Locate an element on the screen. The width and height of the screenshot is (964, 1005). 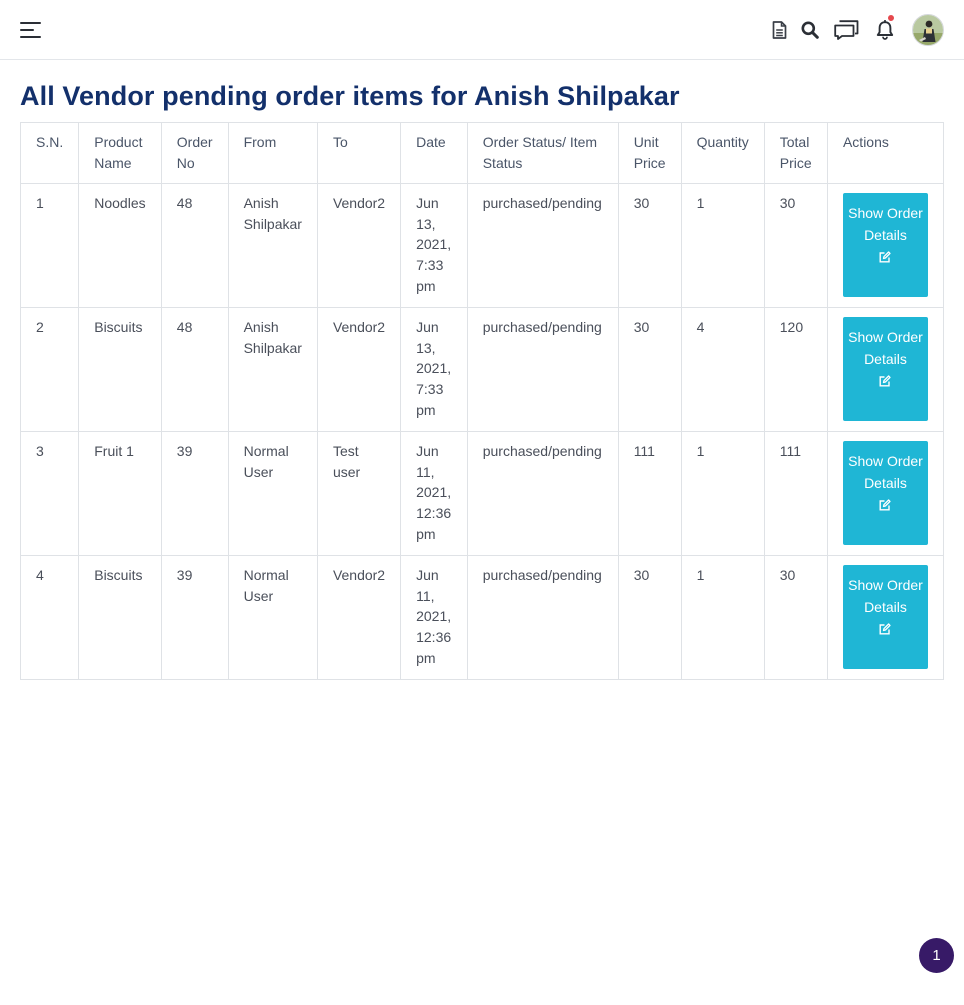
column-header-from: From is located at coordinates (272, 153).